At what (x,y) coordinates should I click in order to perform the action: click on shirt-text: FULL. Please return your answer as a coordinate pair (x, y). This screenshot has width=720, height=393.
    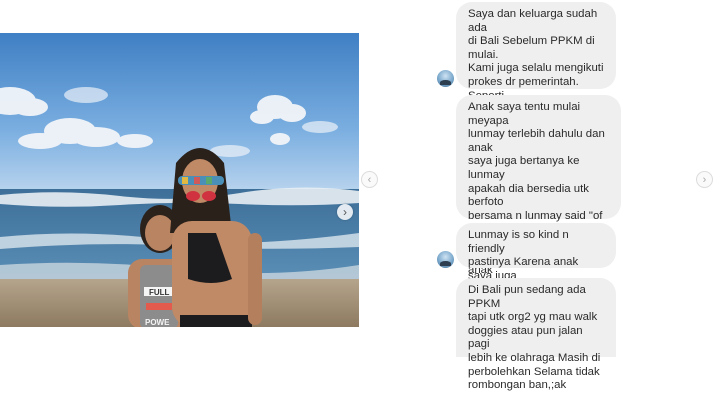
    Looking at the image, I should click on (159, 292).